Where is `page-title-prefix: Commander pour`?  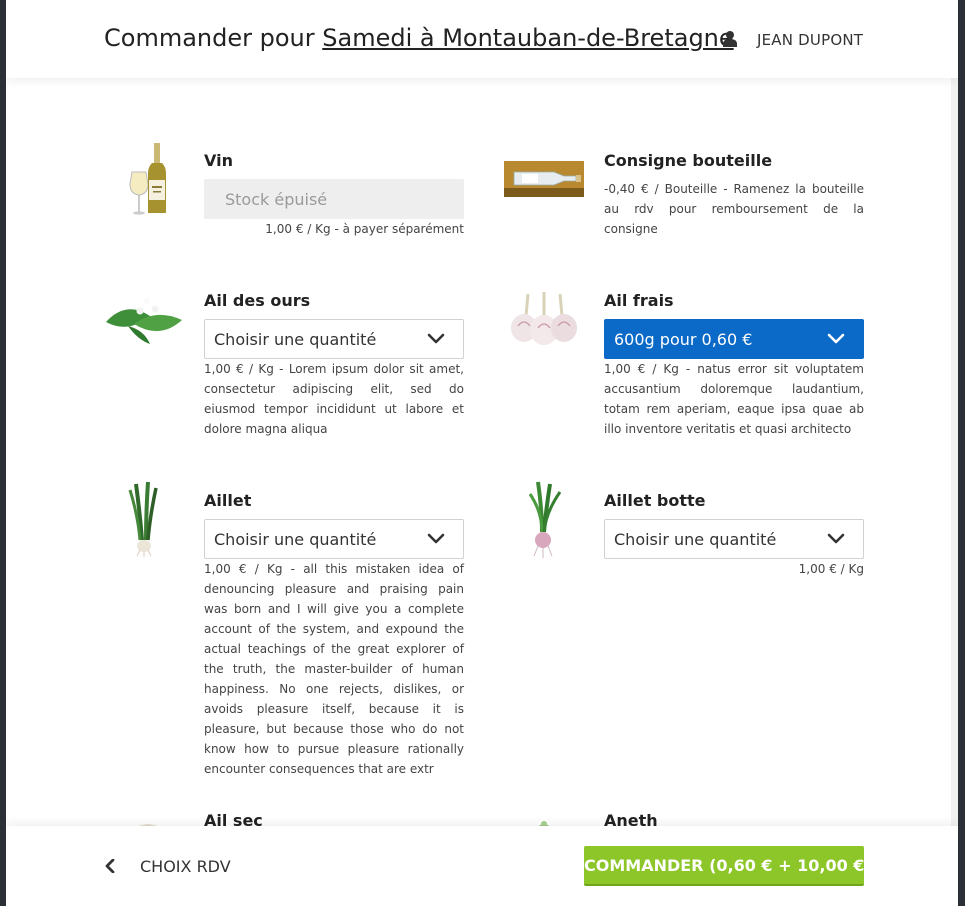
page-title-prefix: Commander pour is located at coordinates (213, 38).